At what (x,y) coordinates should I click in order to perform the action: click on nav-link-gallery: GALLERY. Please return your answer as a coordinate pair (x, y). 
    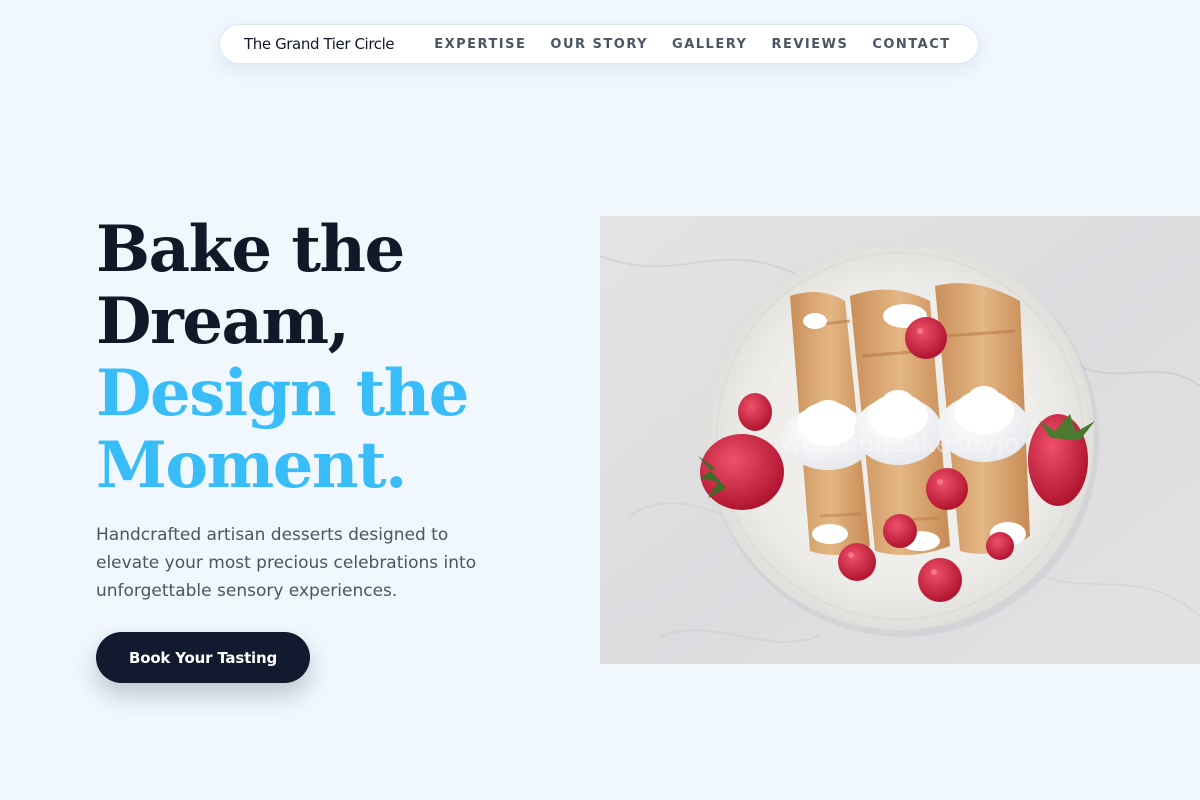
    Looking at the image, I should click on (709, 44).